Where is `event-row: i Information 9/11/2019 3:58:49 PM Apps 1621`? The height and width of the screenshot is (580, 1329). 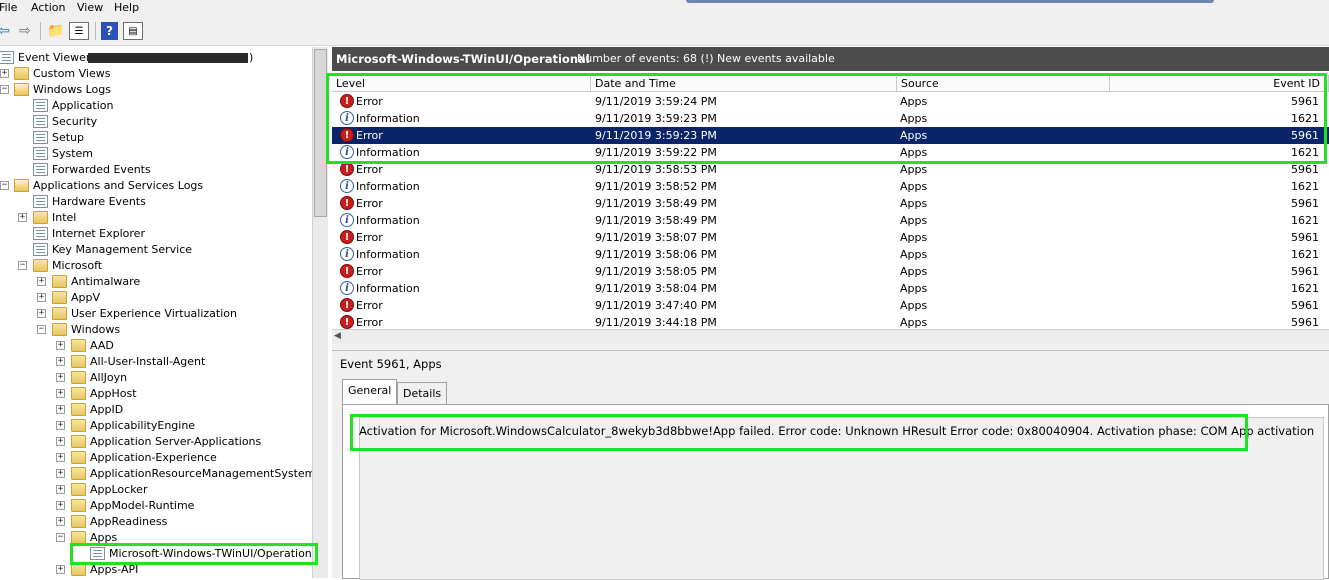
event-row: i Information 9/11/2019 3:58:49 PM Apps 1621 is located at coordinates (830, 220).